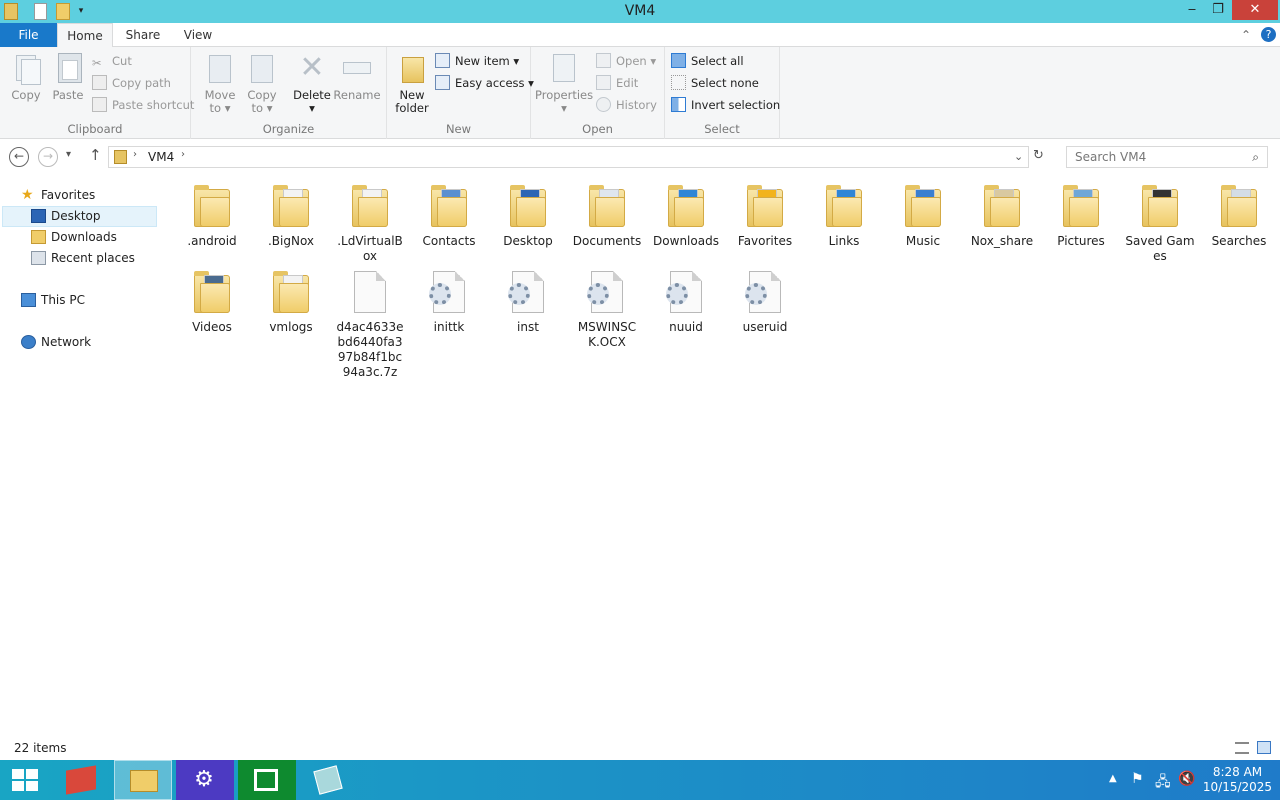 This screenshot has width=1280, height=800. I want to click on open-button: Open ▾, so click(626, 61).